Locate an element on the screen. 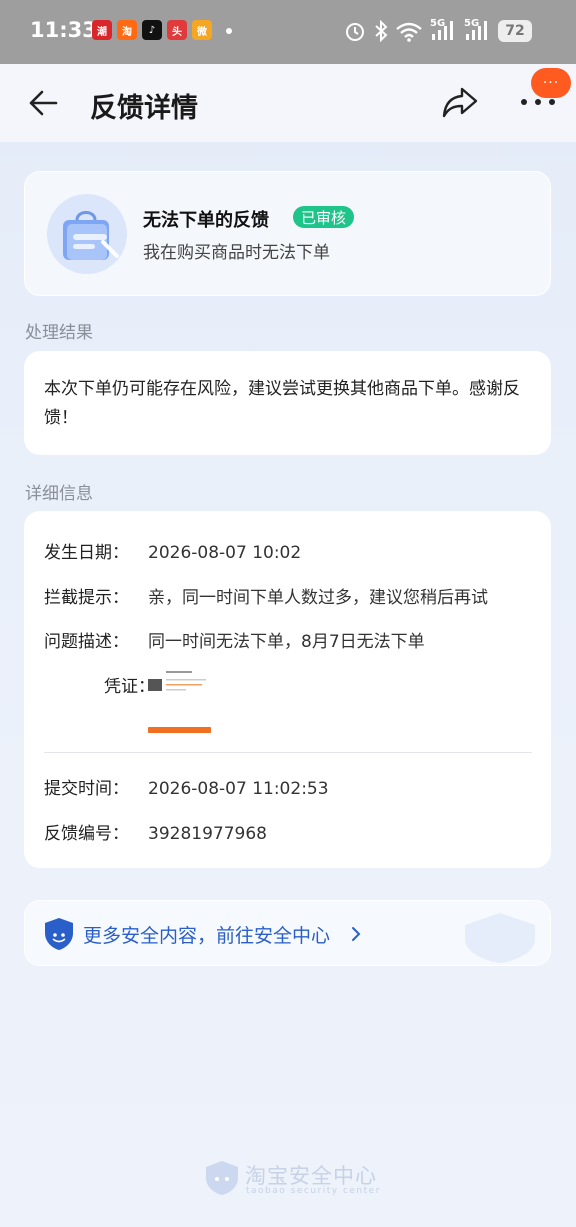 The width and height of the screenshot is (576, 1227). alarm-icon is located at coordinates (355, 32).